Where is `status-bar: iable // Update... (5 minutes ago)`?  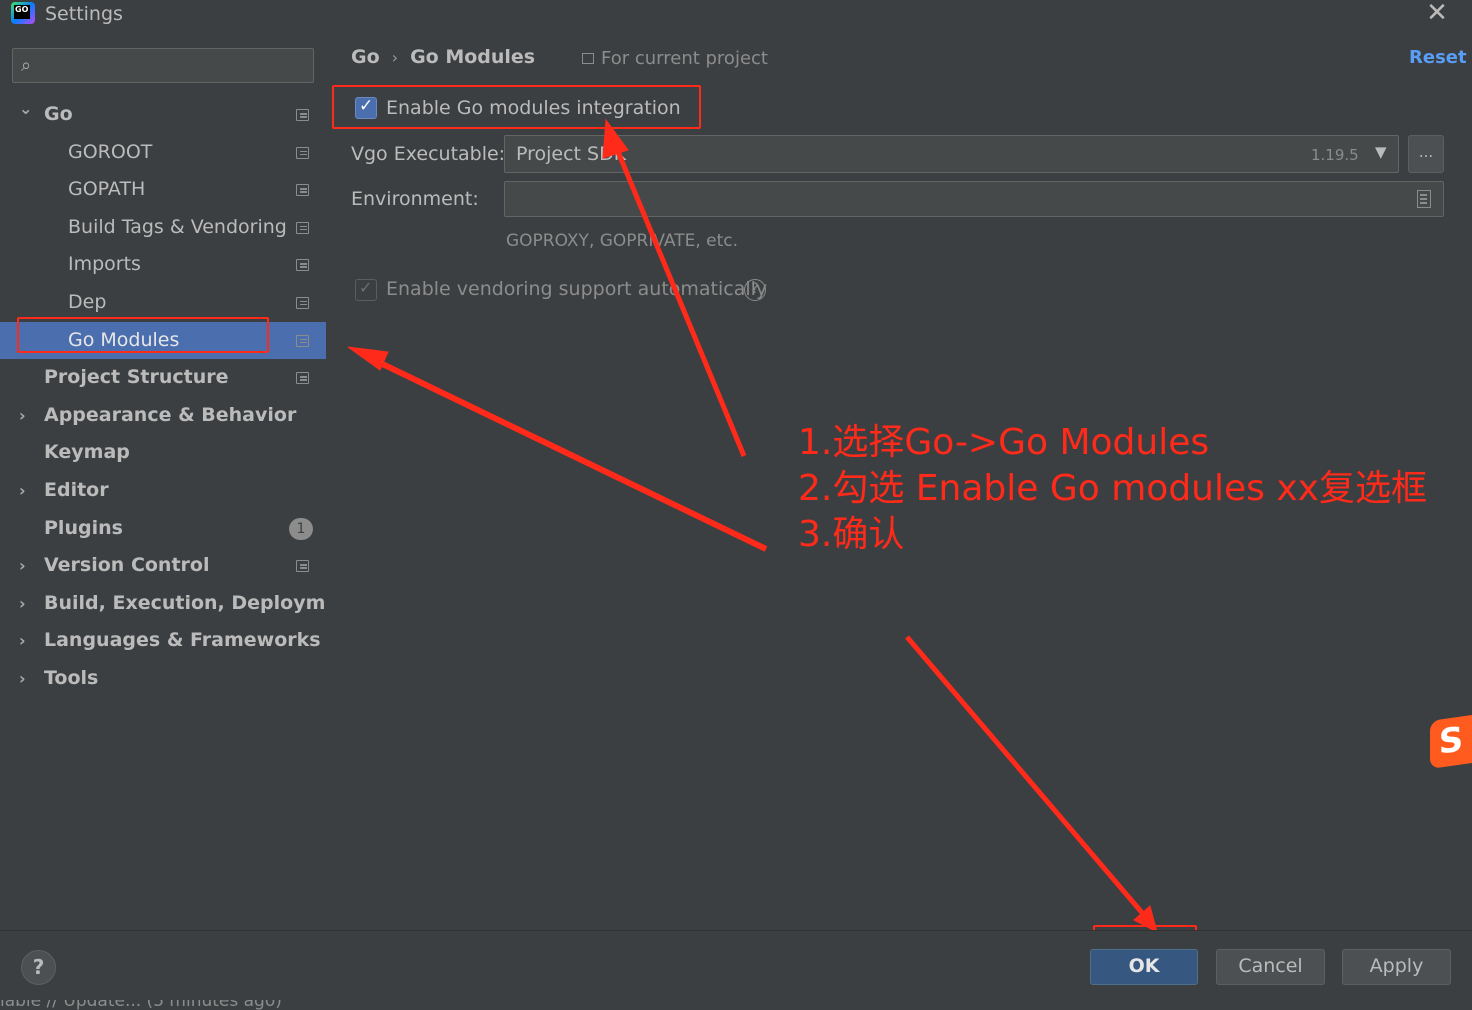 status-bar: iable // Update... (5 minutes ago) is located at coordinates (736, 1005).